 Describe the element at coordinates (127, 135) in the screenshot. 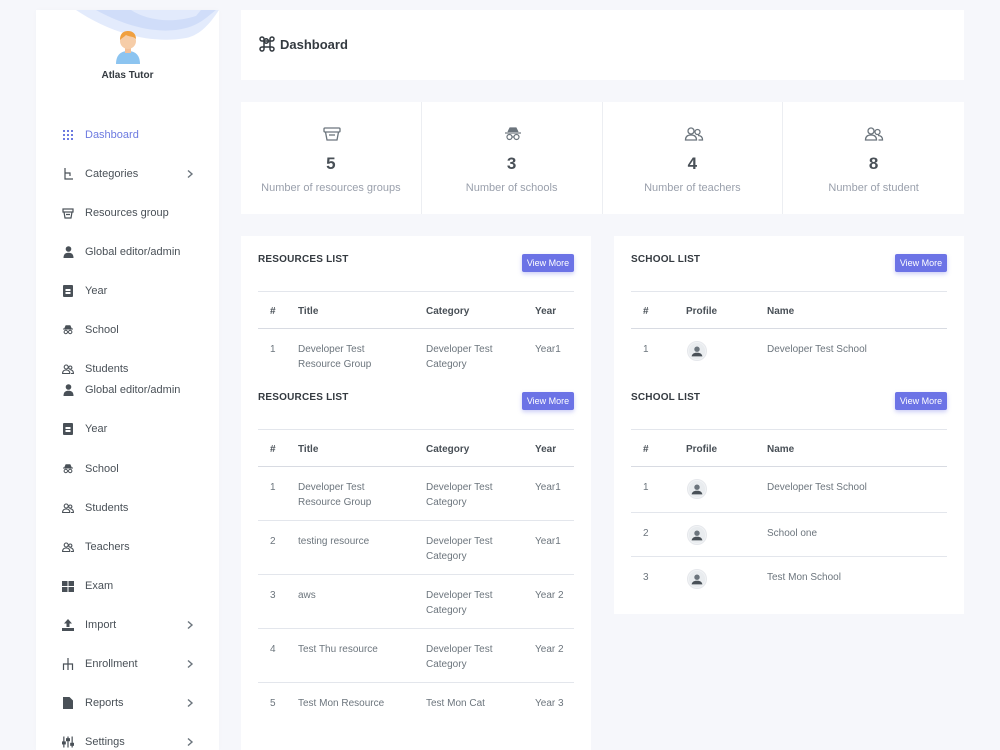

I see `sidebar-item-dashboard: Dashboard` at that location.